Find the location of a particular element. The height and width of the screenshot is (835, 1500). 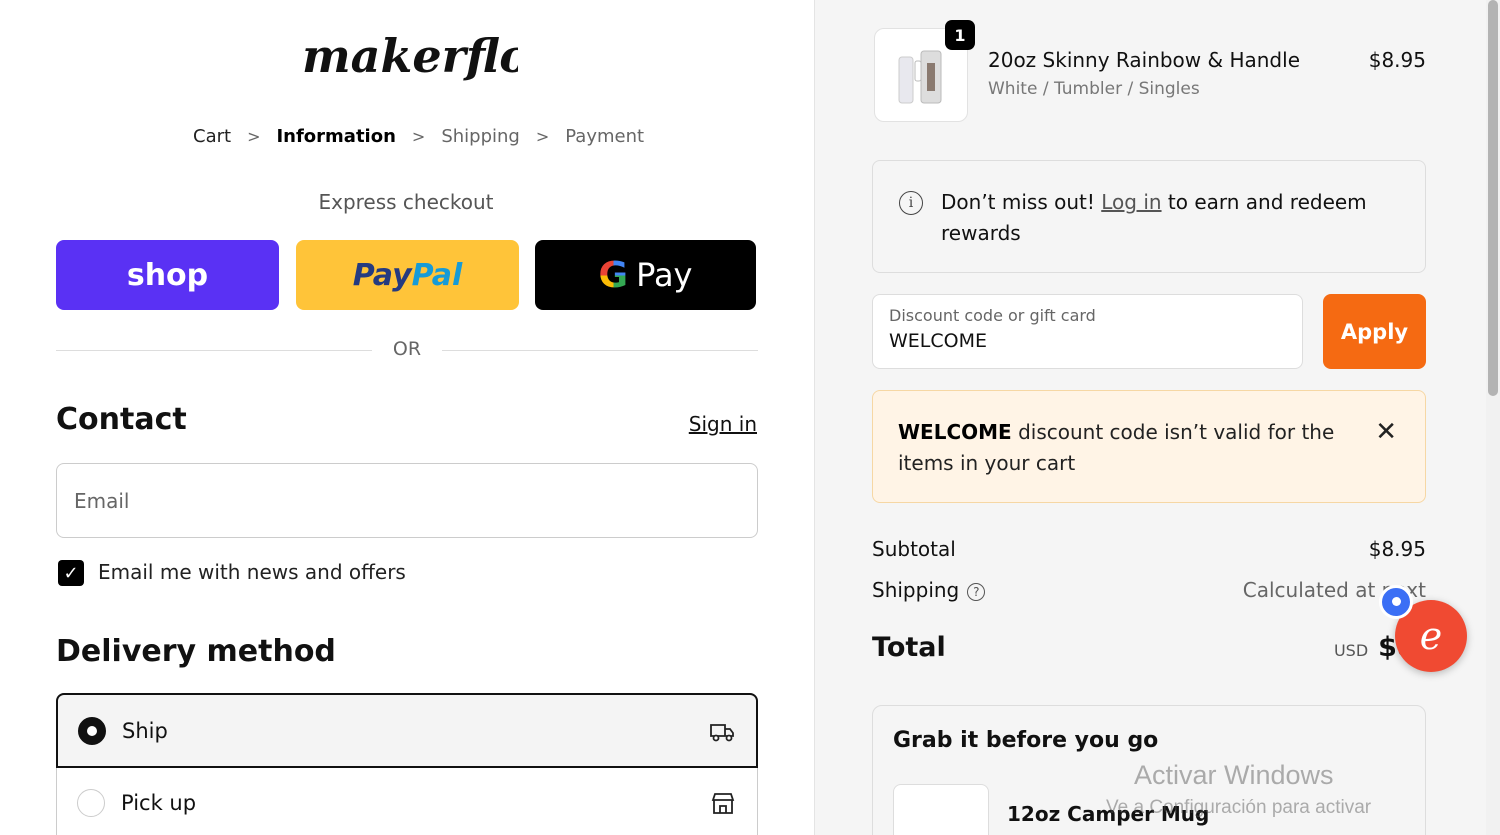

help-icon: ? is located at coordinates (976, 591).